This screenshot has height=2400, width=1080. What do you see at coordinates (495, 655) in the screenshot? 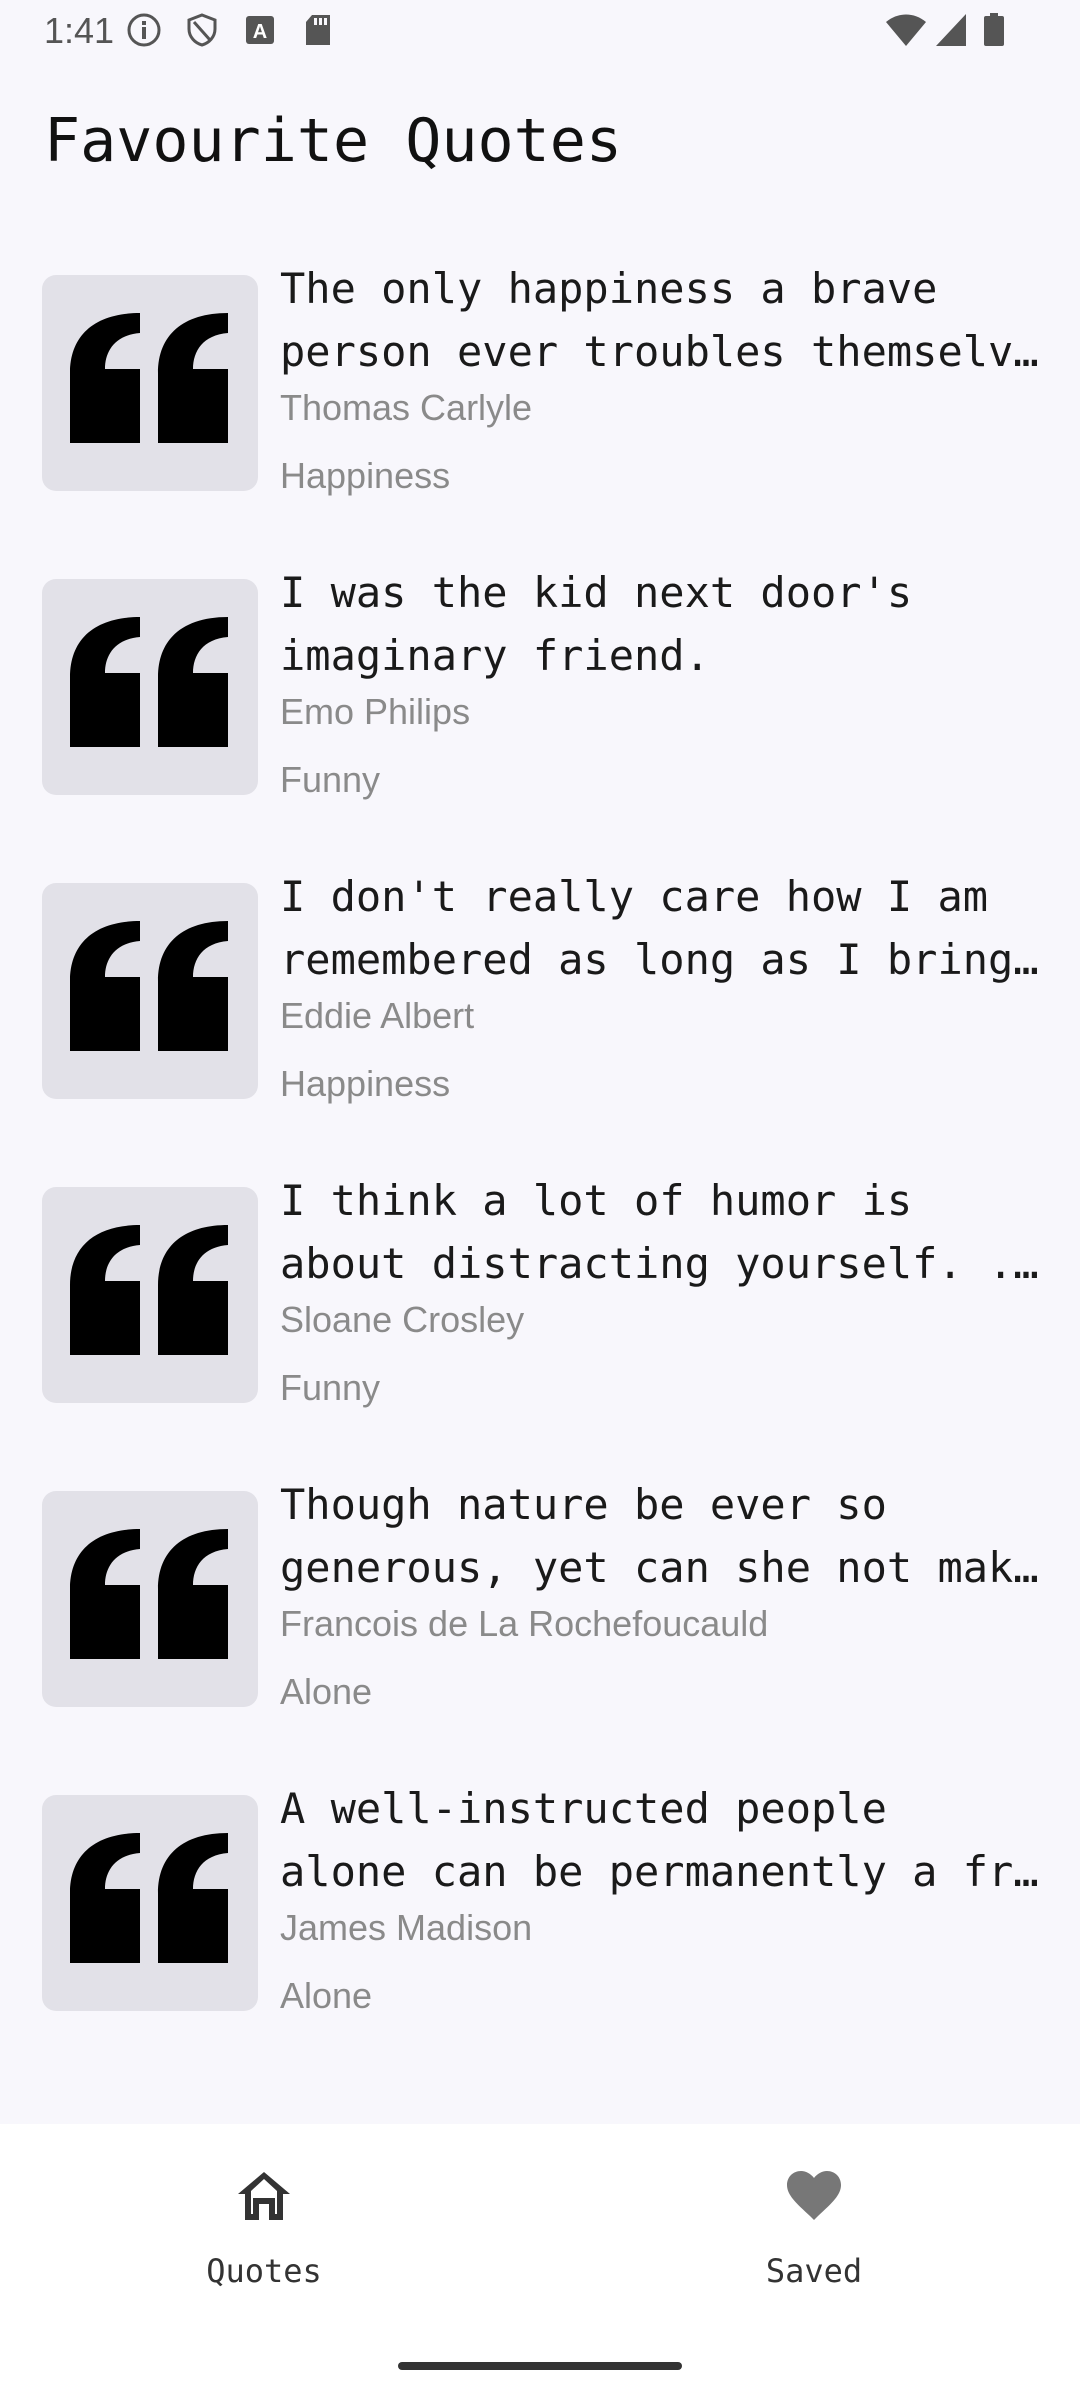
I see `quote-text-line: imaginary friend.` at bounding box center [495, 655].